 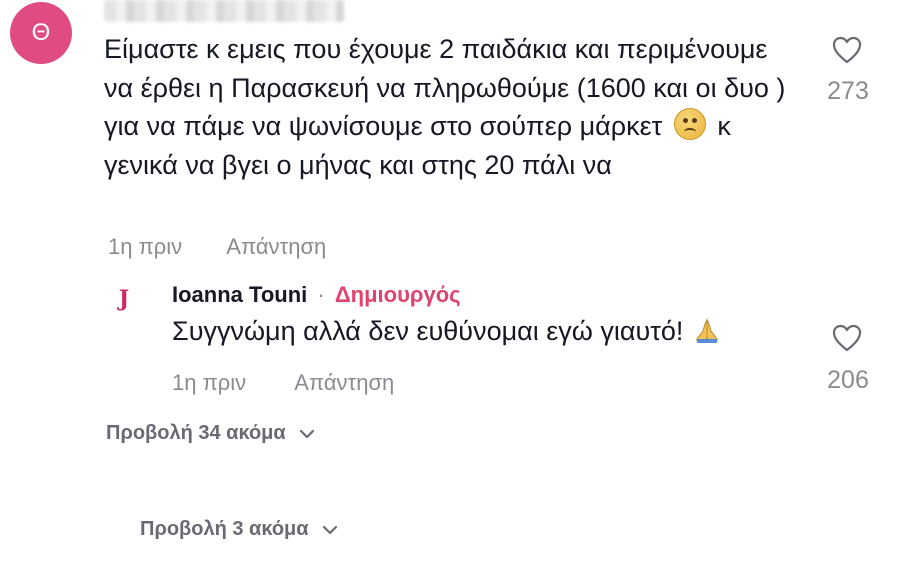 I want to click on worried-face-emoji-icon, so click(x=689, y=124).